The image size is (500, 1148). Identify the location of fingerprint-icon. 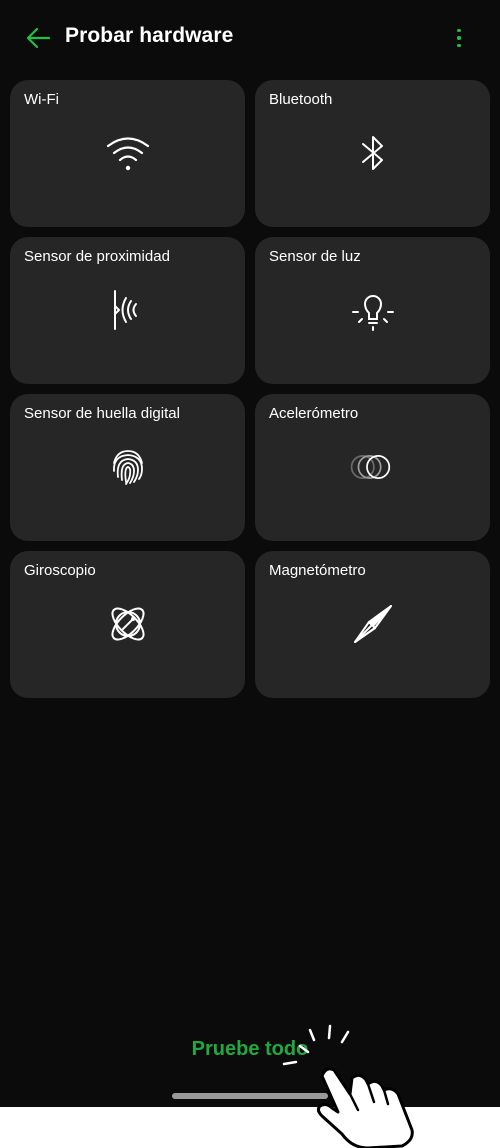
(128, 467).